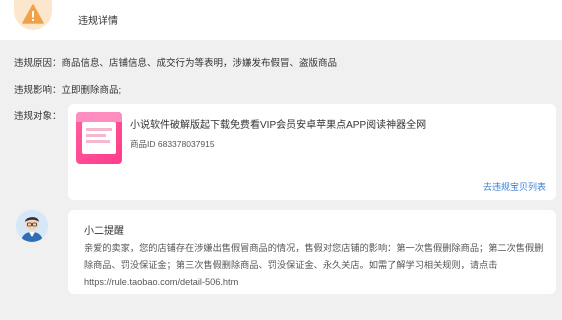 The width and height of the screenshot is (562, 320). Describe the element at coordinates (281, 20) in the screenshot. I see `header: 违规详情` at that location.